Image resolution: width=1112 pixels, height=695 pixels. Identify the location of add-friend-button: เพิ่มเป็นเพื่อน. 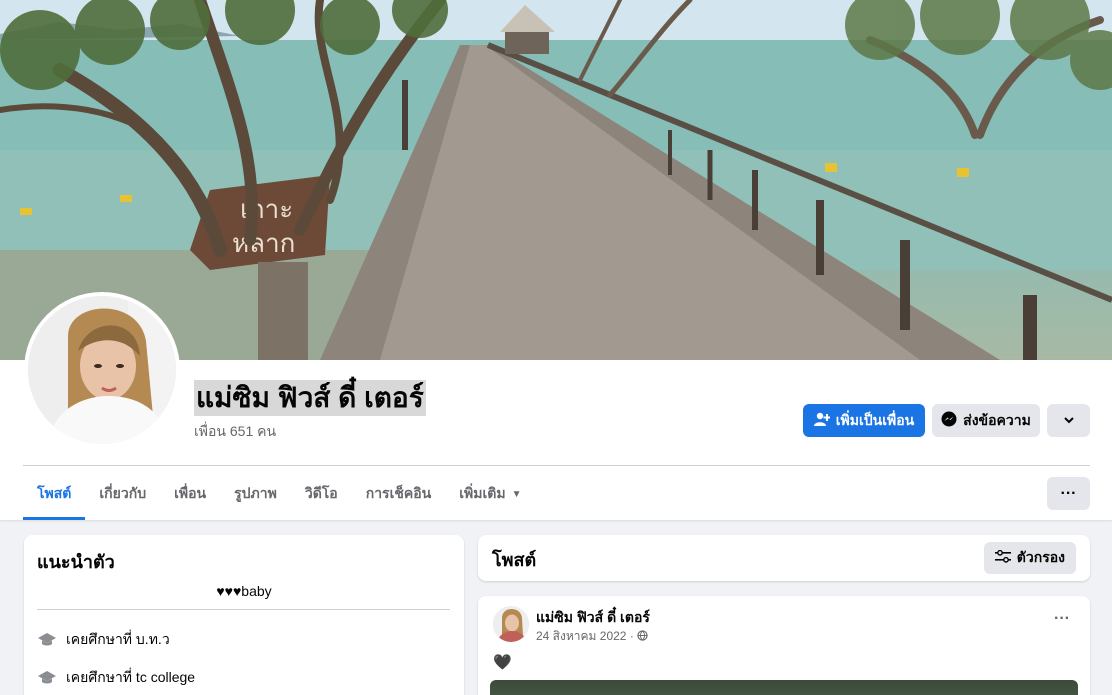
(864, 420).